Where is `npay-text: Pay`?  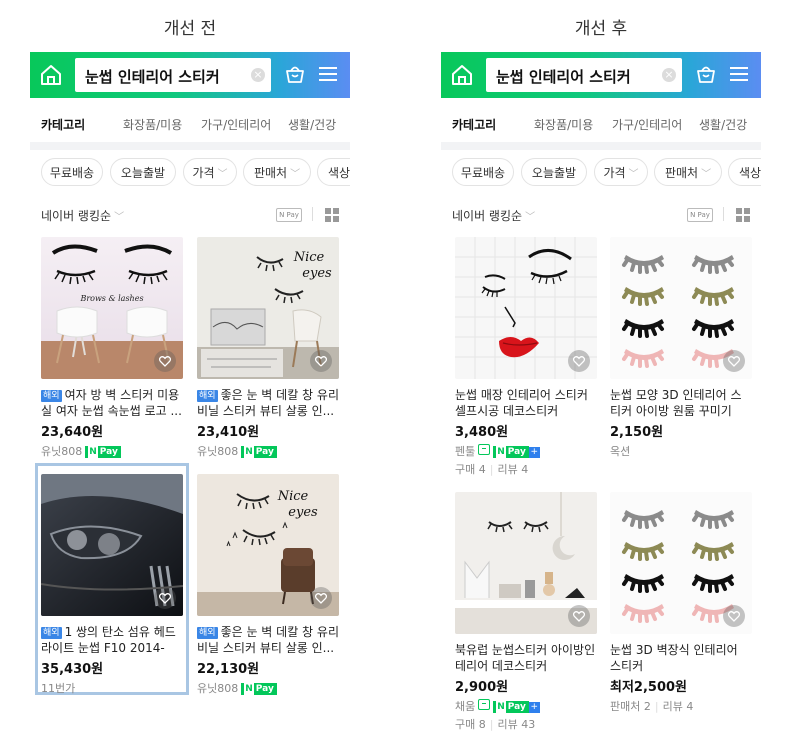 npay-text: Pay is located at coordinates (108, 452).